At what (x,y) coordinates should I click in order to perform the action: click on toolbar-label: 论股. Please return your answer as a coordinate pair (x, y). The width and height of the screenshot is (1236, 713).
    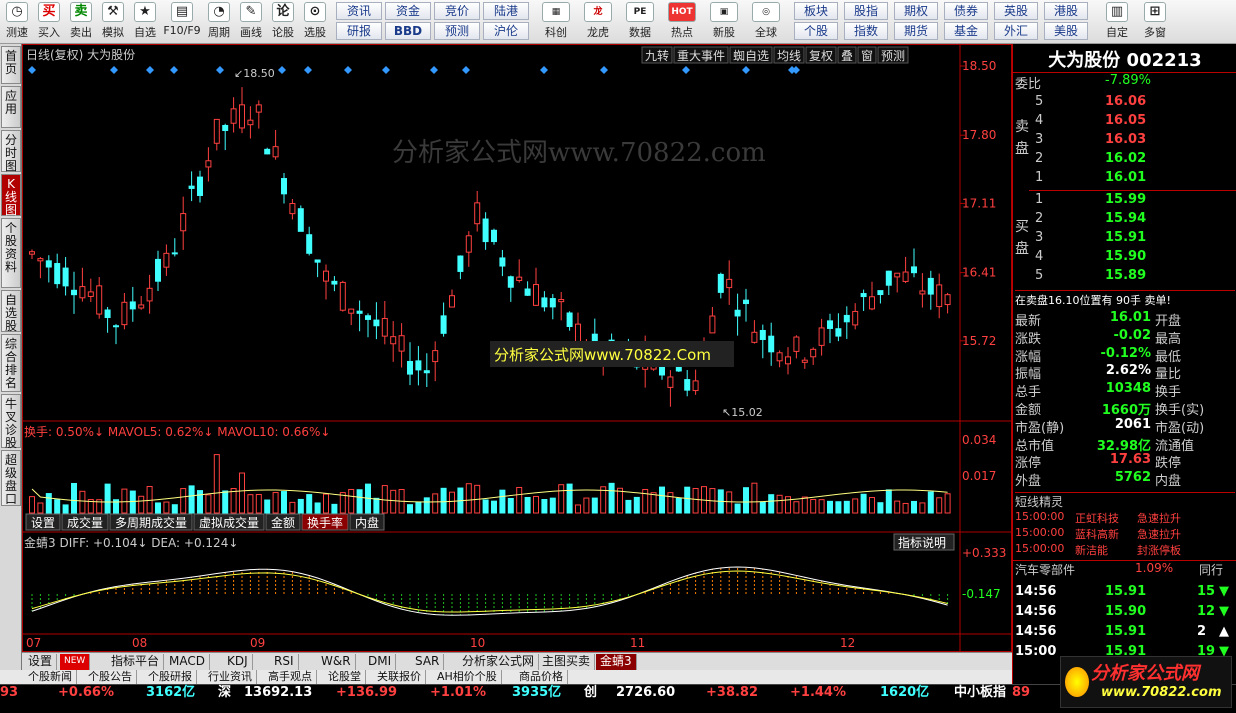
    Looking at the image, I should click on (283, 32).